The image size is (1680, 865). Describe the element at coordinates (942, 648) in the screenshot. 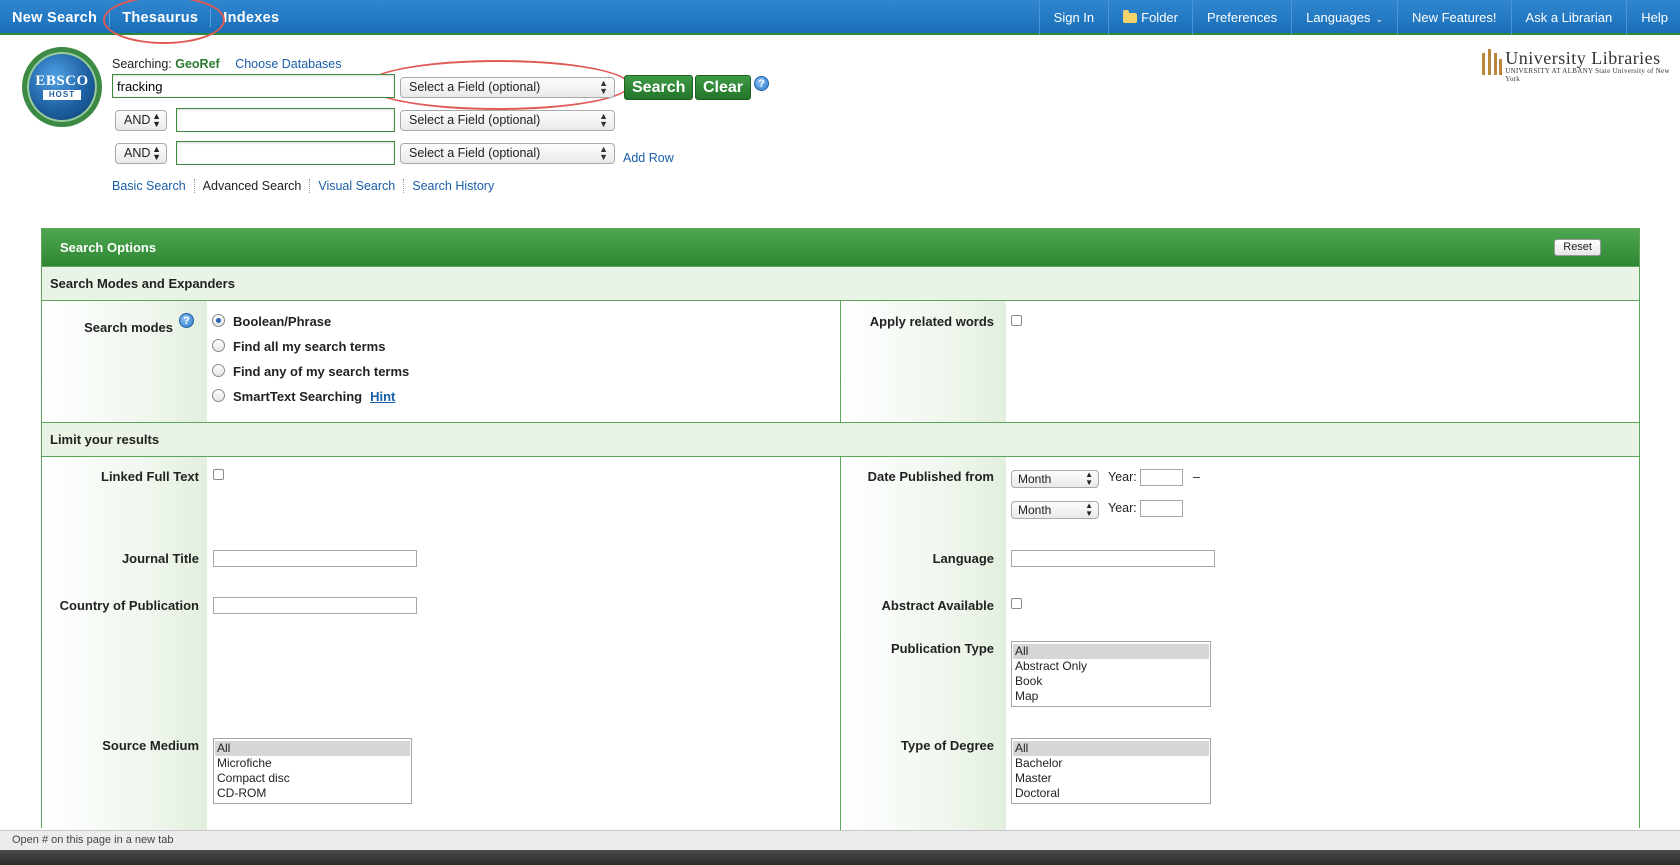

I see `publication-type-label: Publication Type` at that location.